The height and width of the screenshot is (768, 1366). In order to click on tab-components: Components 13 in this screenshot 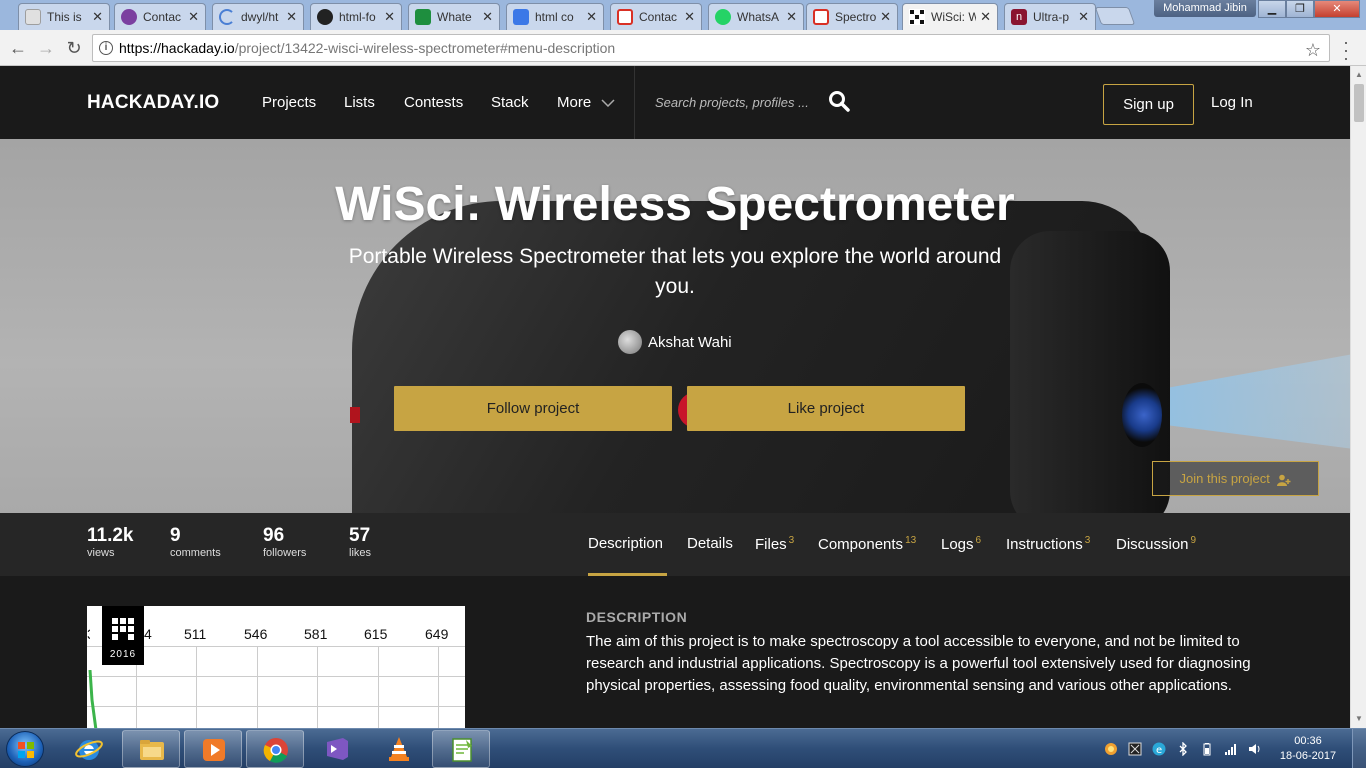, I will do `click(867, 544)`.